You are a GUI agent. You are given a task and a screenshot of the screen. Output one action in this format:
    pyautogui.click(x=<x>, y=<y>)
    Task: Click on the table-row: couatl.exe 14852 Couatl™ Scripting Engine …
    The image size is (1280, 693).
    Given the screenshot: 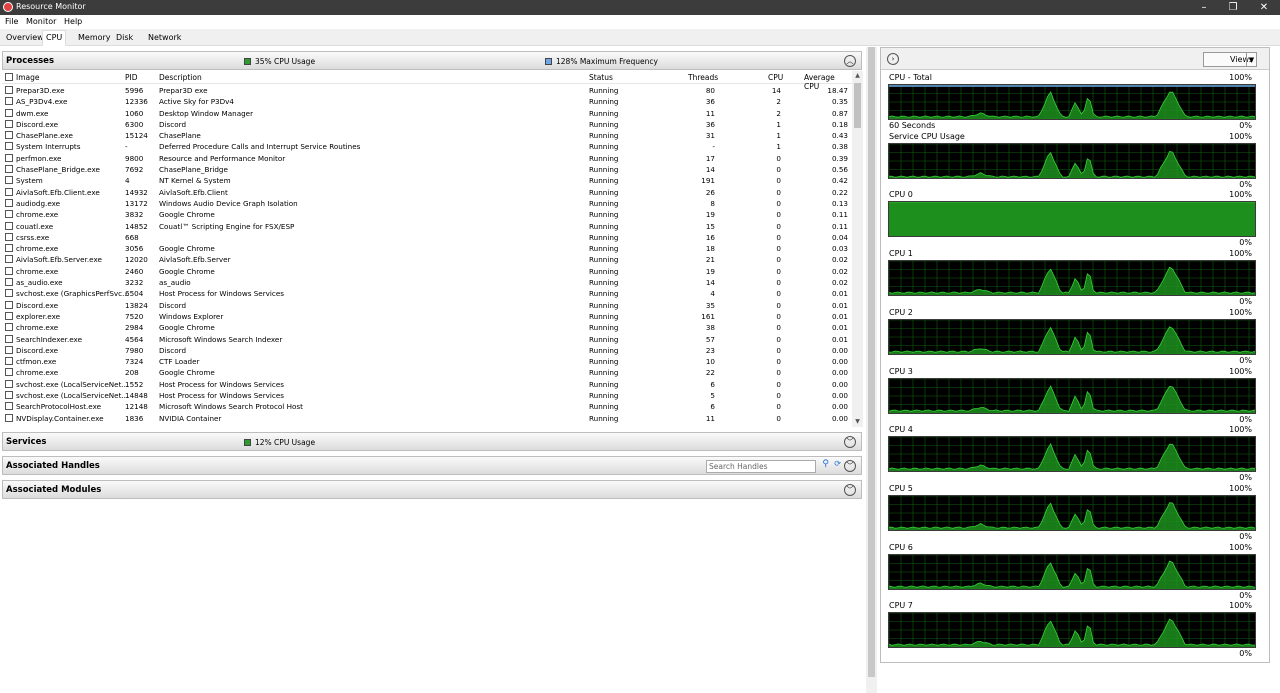 What is the action you would take?
    pyautogui.click(x=427, y=226)
    